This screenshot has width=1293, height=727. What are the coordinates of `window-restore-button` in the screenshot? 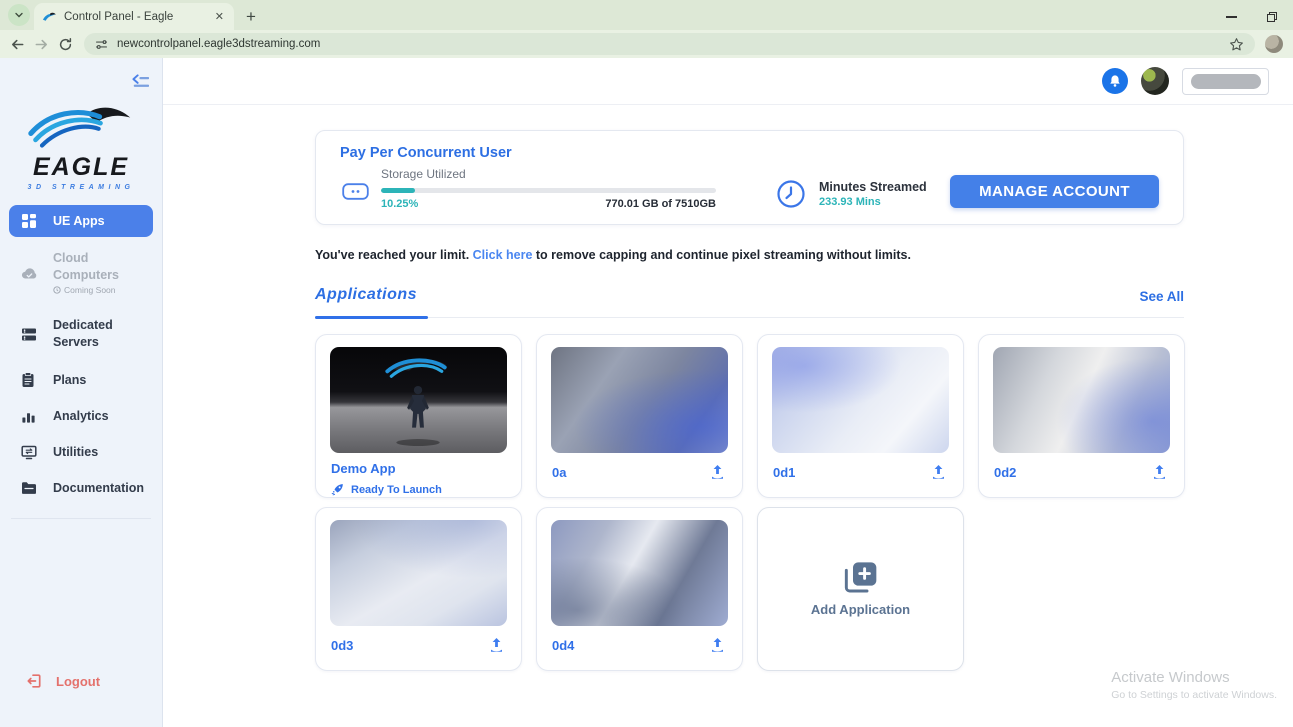 It's located at (1272, 17).